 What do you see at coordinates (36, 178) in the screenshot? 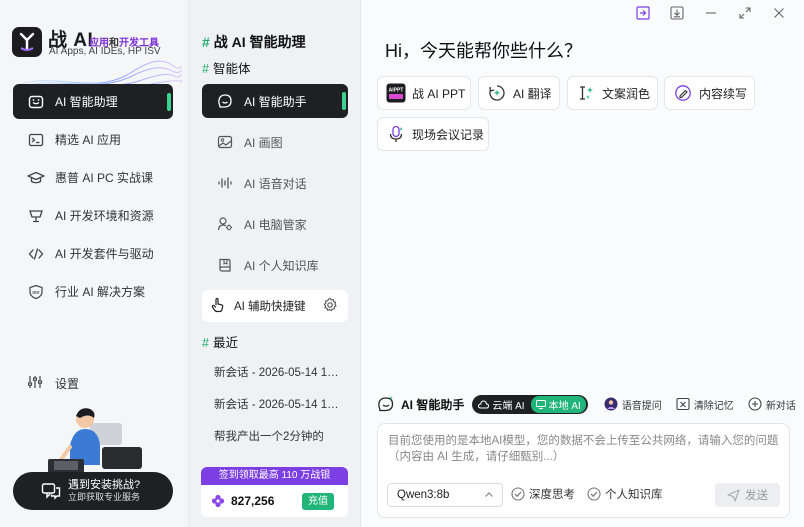
I see `graduation-cap-icon` at bounding box center [36, 178].